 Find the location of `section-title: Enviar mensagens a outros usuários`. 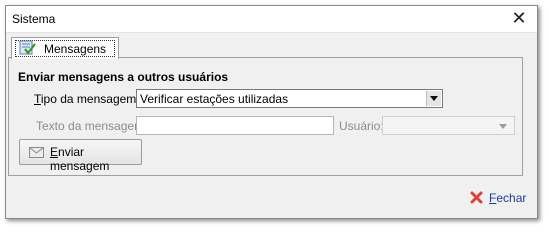

section-title: Enviar mensagens a outros usuários is located at coordinates (123, 77).